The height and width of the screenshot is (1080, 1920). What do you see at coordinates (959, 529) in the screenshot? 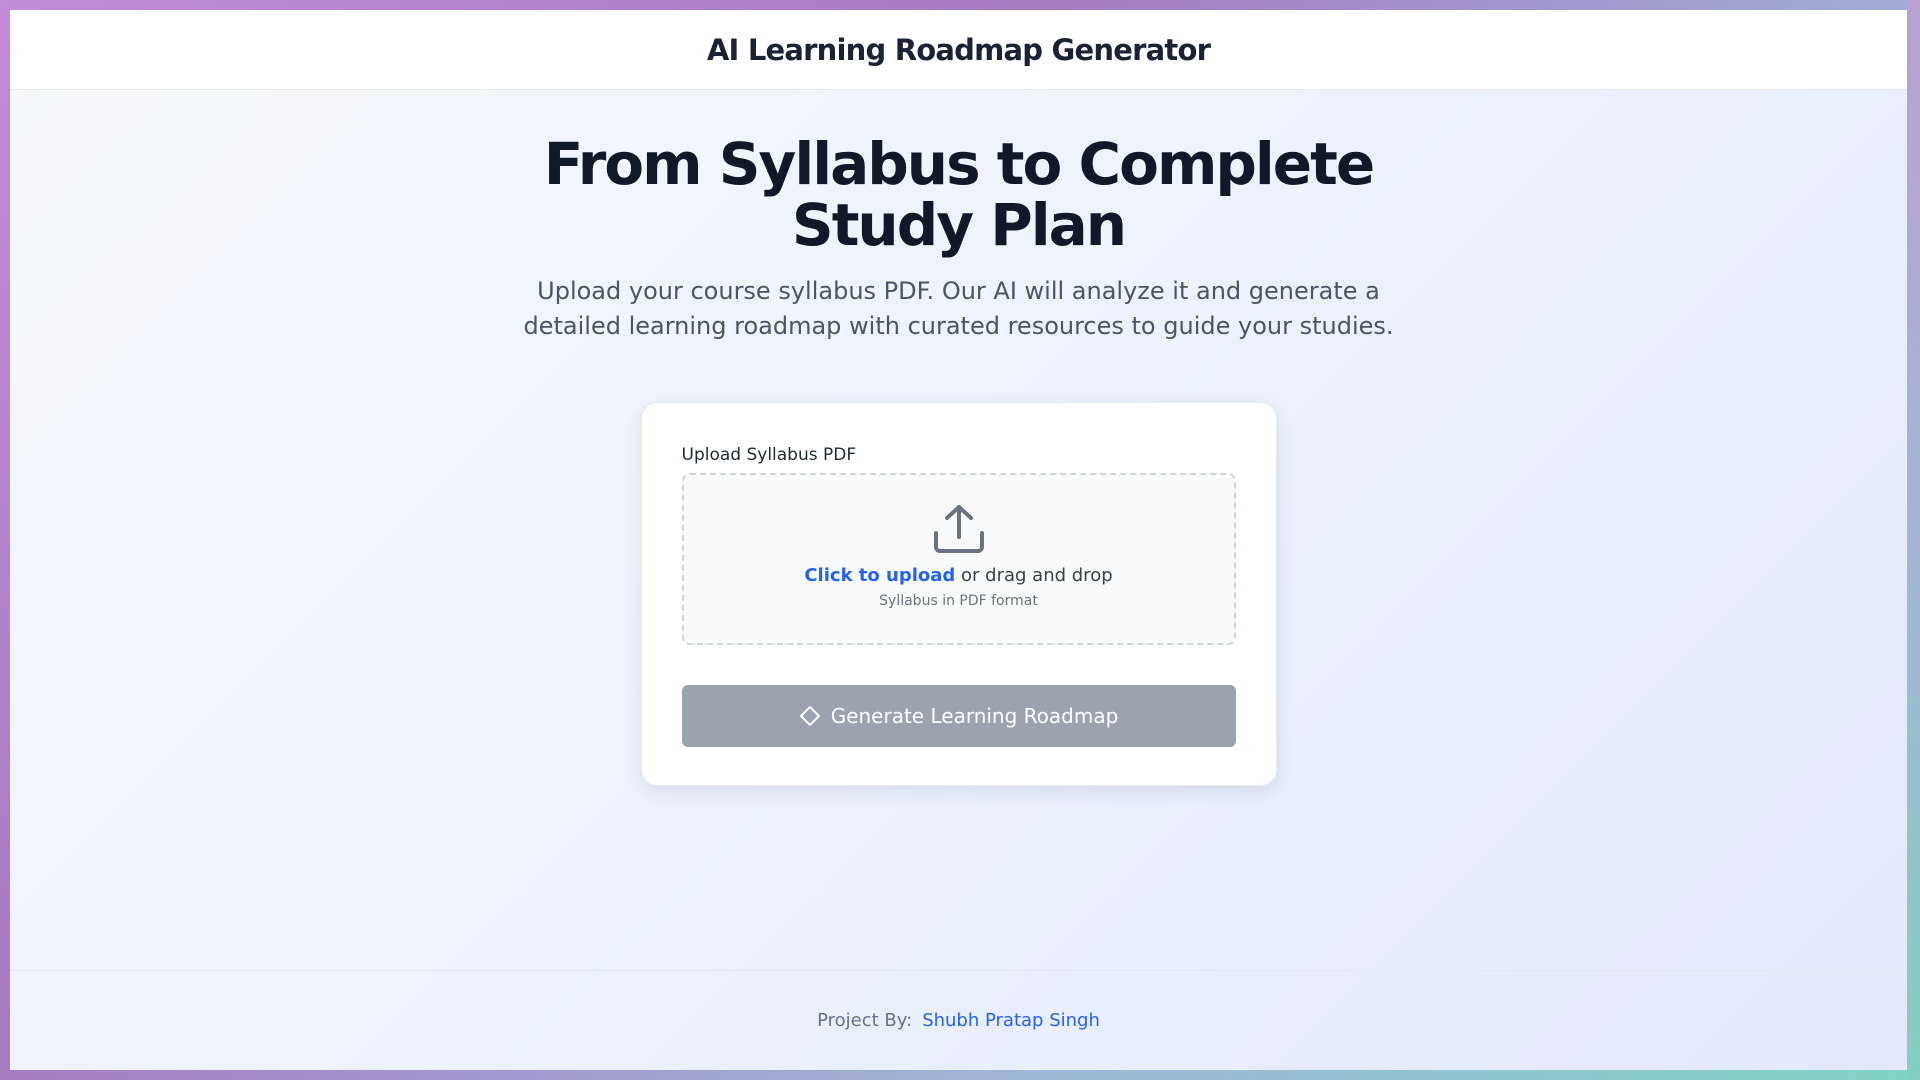
I see `upload-icon` at bounding box center [959, 529].